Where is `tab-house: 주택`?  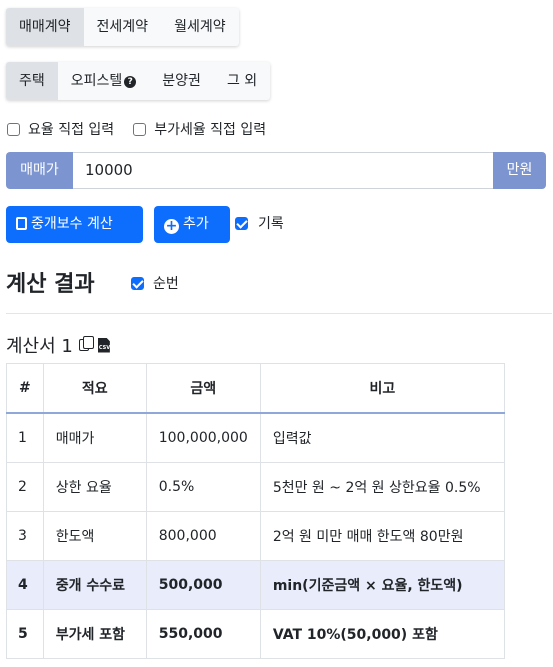
tab-house: 주택 is located at coordinates (32, 81).